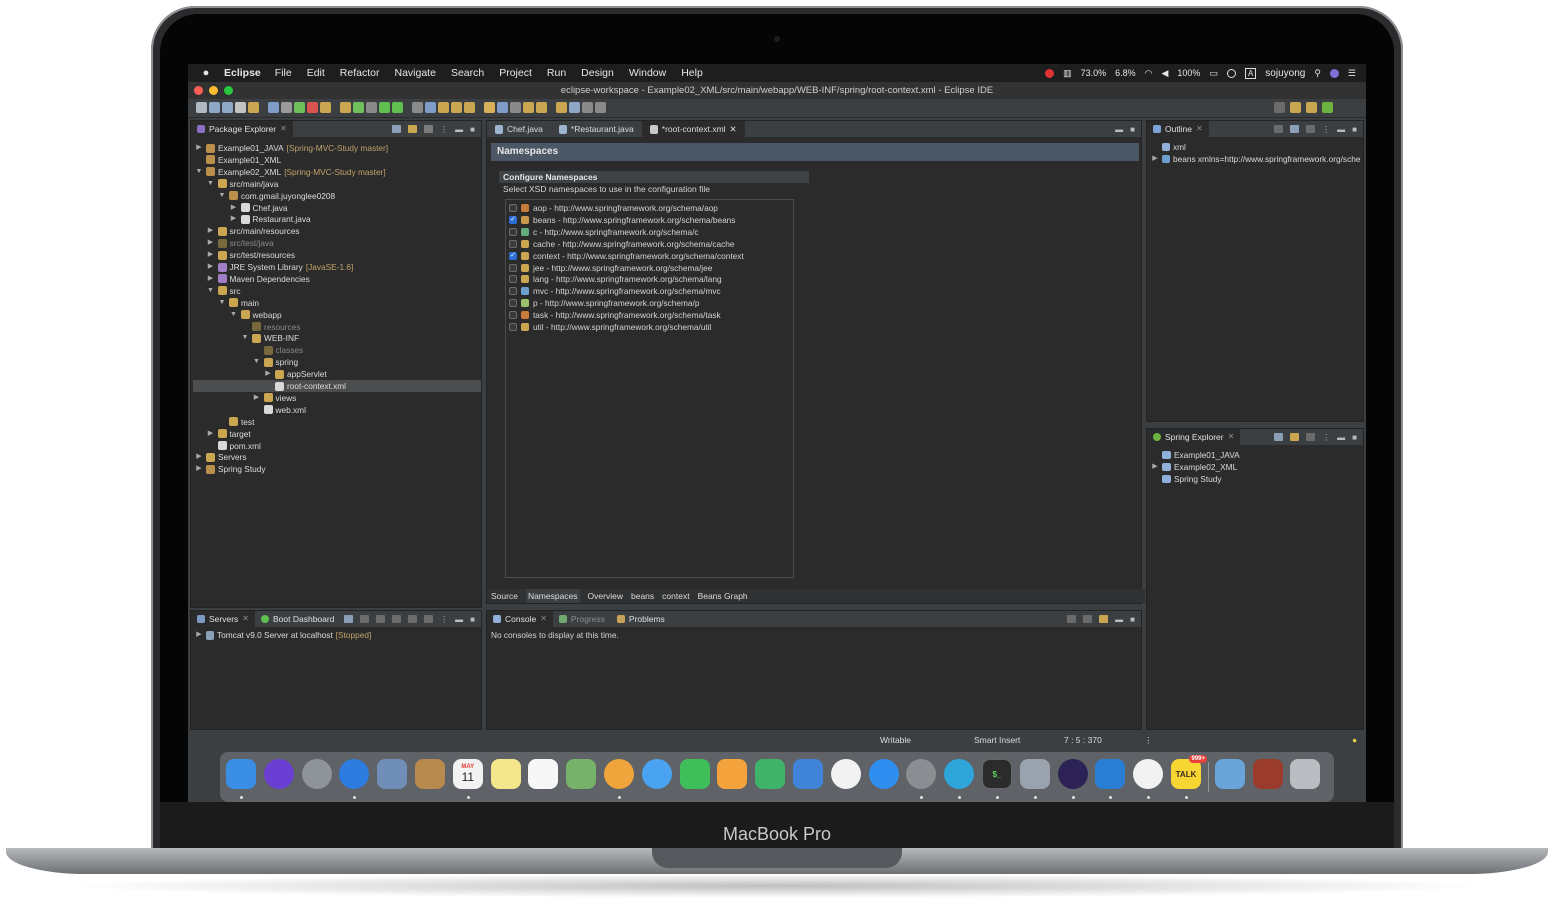  Describe the element at coordinates (581, 774) in the screenshot. I see `maps-icon` at that location.